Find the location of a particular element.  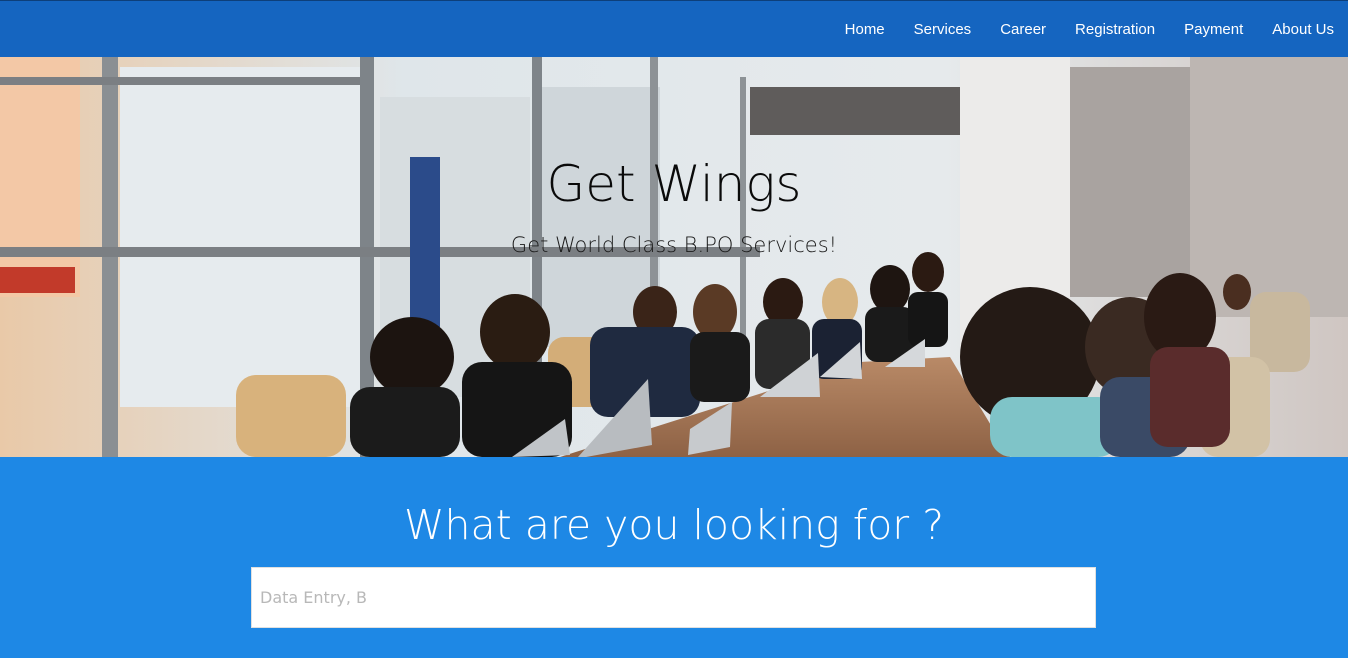

hero-subtitle: Get World Class B.PO Services! is located at coordinates (674, 245).